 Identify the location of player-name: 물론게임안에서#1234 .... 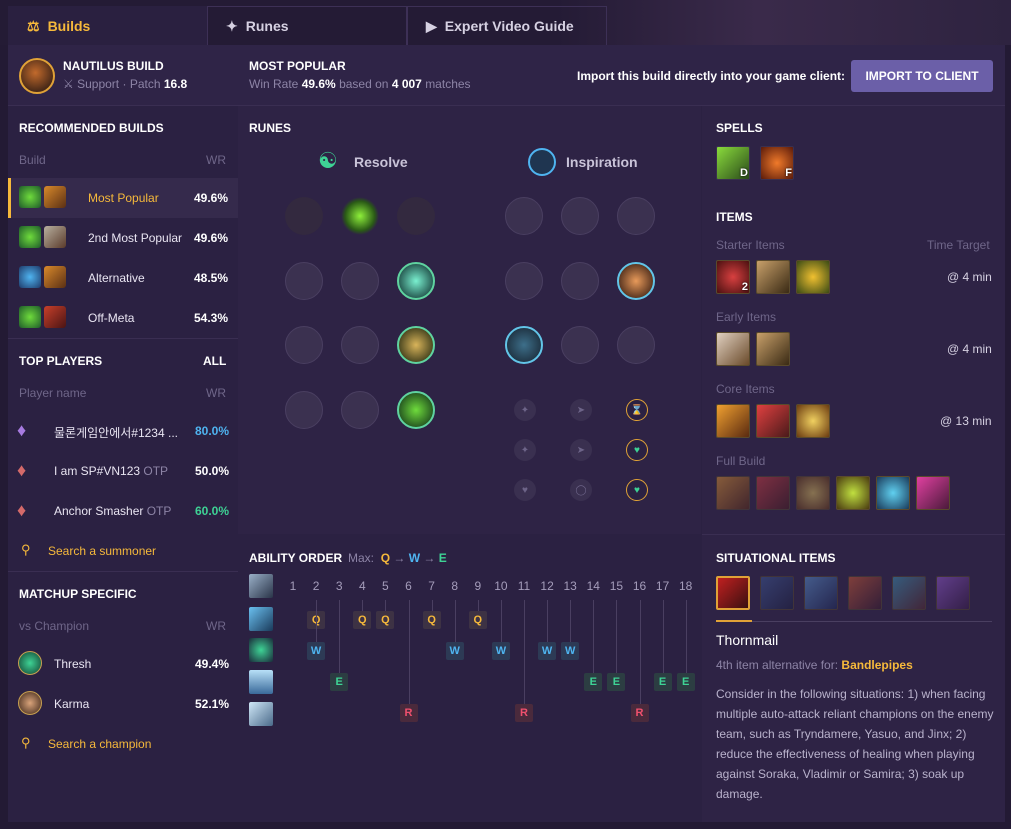
(116, 433).